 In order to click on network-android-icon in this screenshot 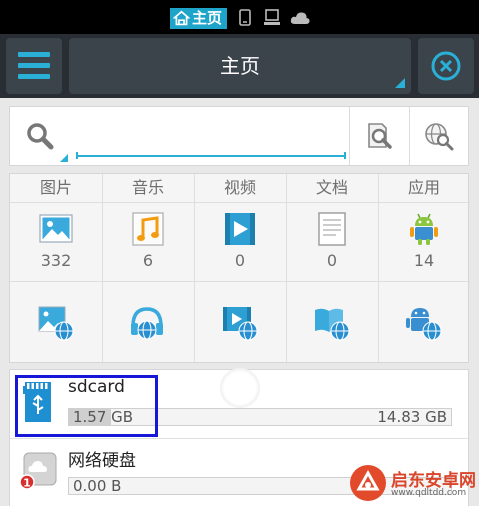, I will do `click(424, 324)`.